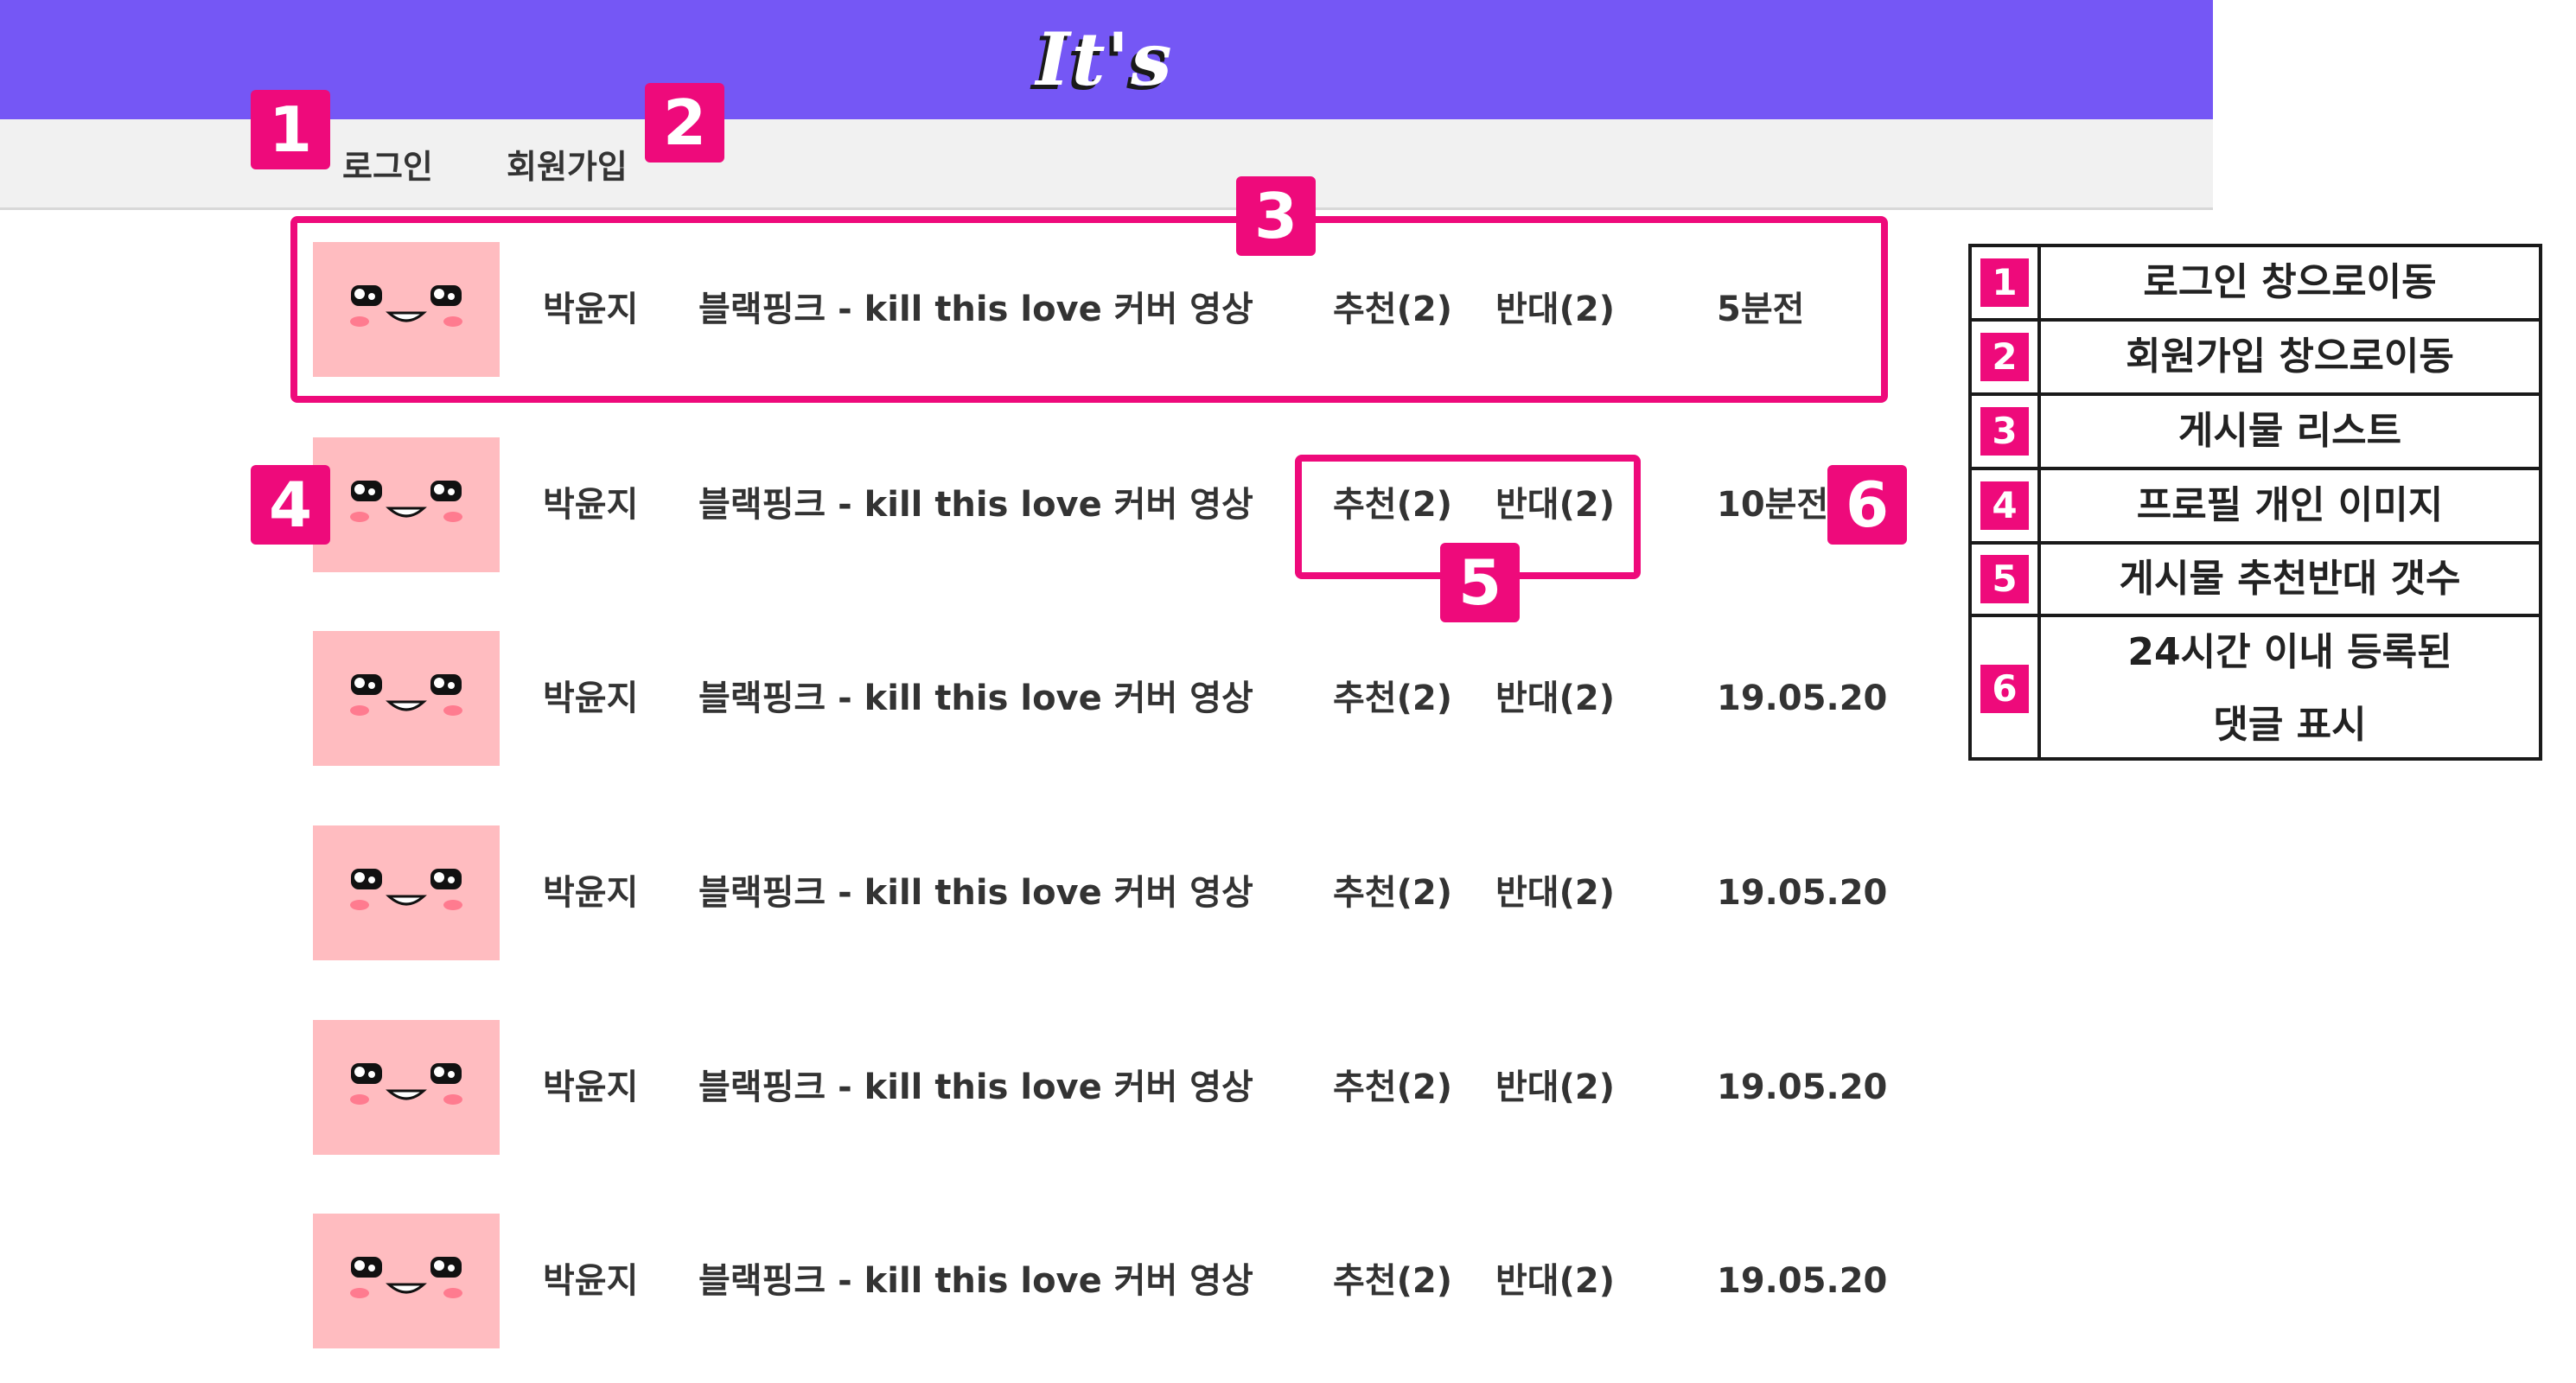  Describe the element at coordinates (1867, 505) in the screenshot. I see `annotation-marker-6: 6` at that location.